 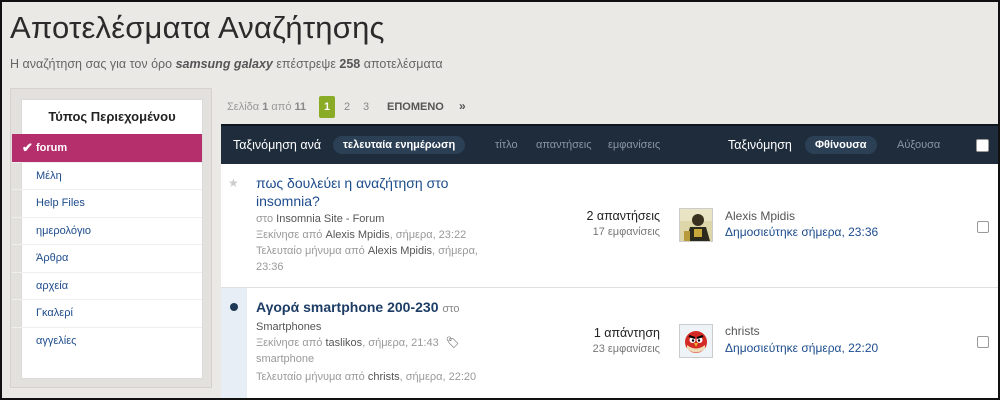 What do you see at coordinates (52, 258) in the screenshot?
I see `sidebar-item-label: Άρθρα` at bounding box center [52, 258].